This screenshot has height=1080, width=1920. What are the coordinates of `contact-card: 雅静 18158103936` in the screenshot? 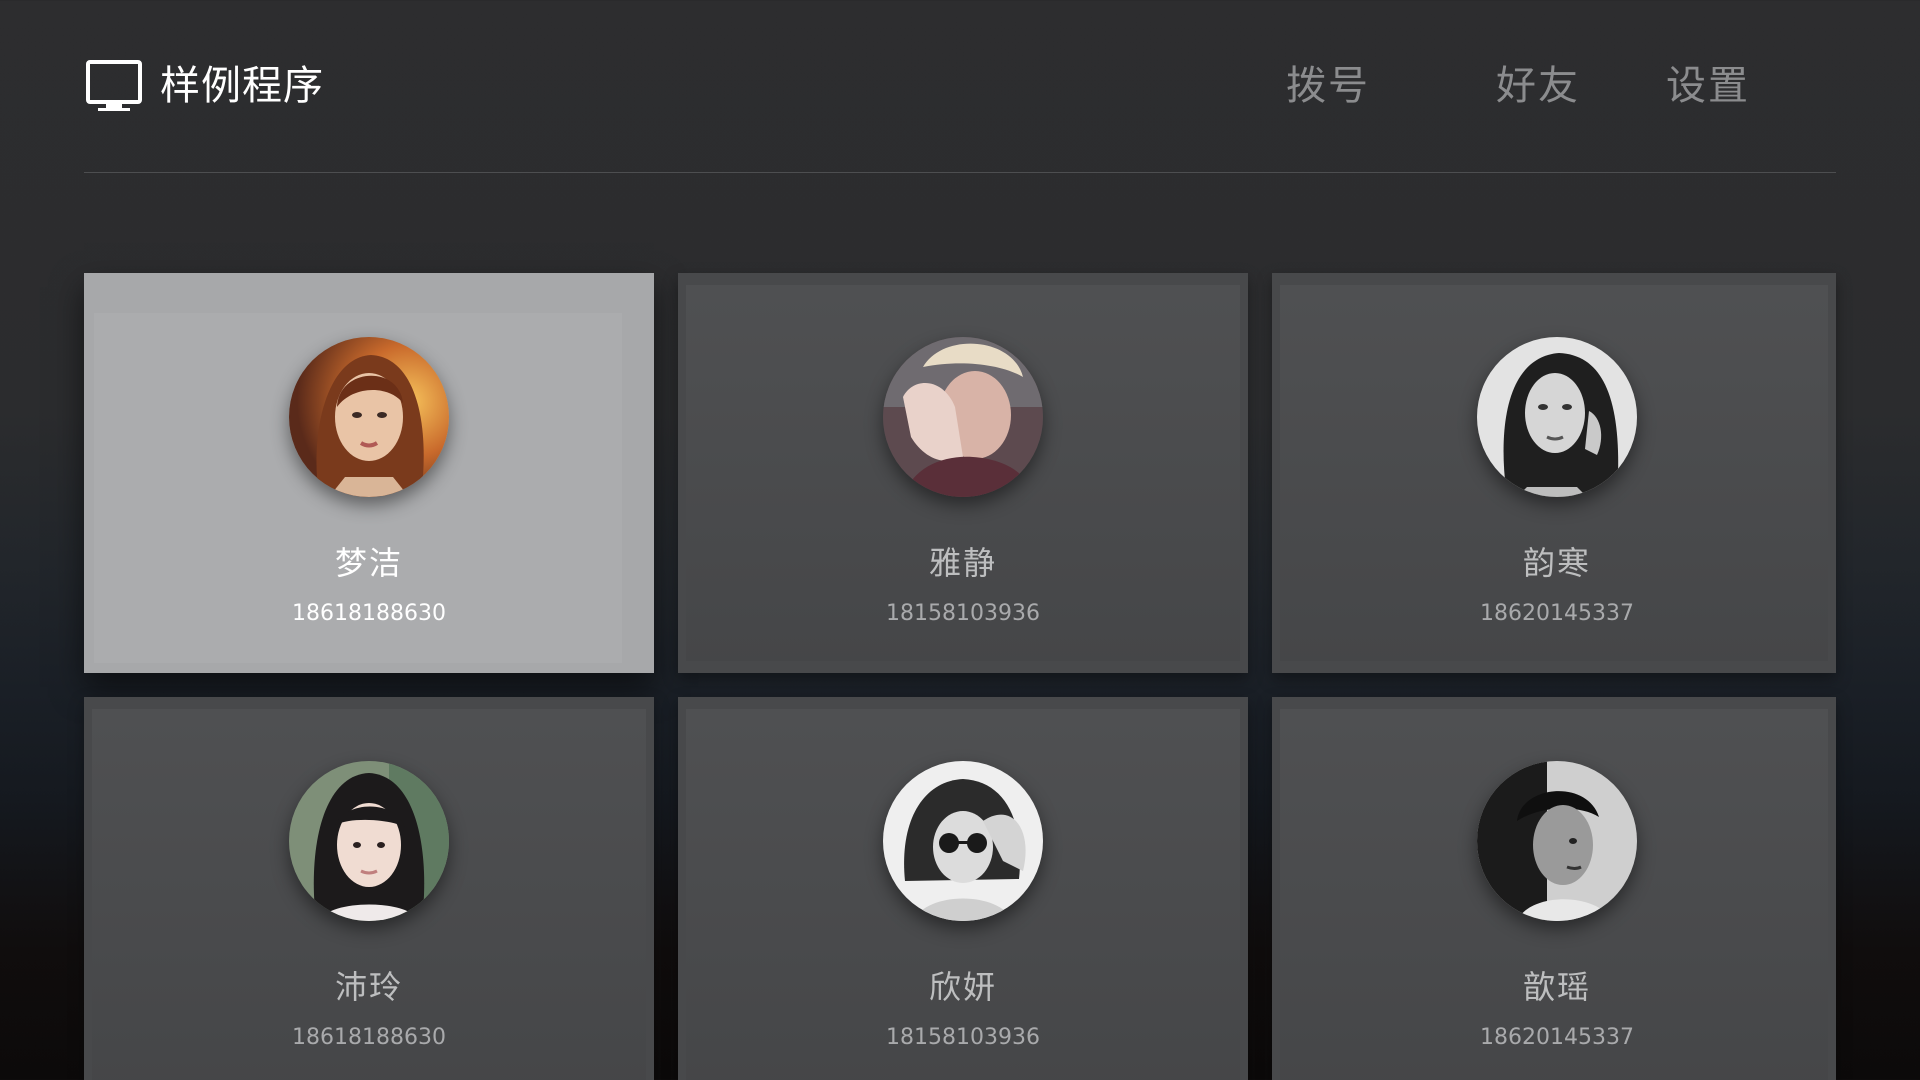 It's located at (963, 473).